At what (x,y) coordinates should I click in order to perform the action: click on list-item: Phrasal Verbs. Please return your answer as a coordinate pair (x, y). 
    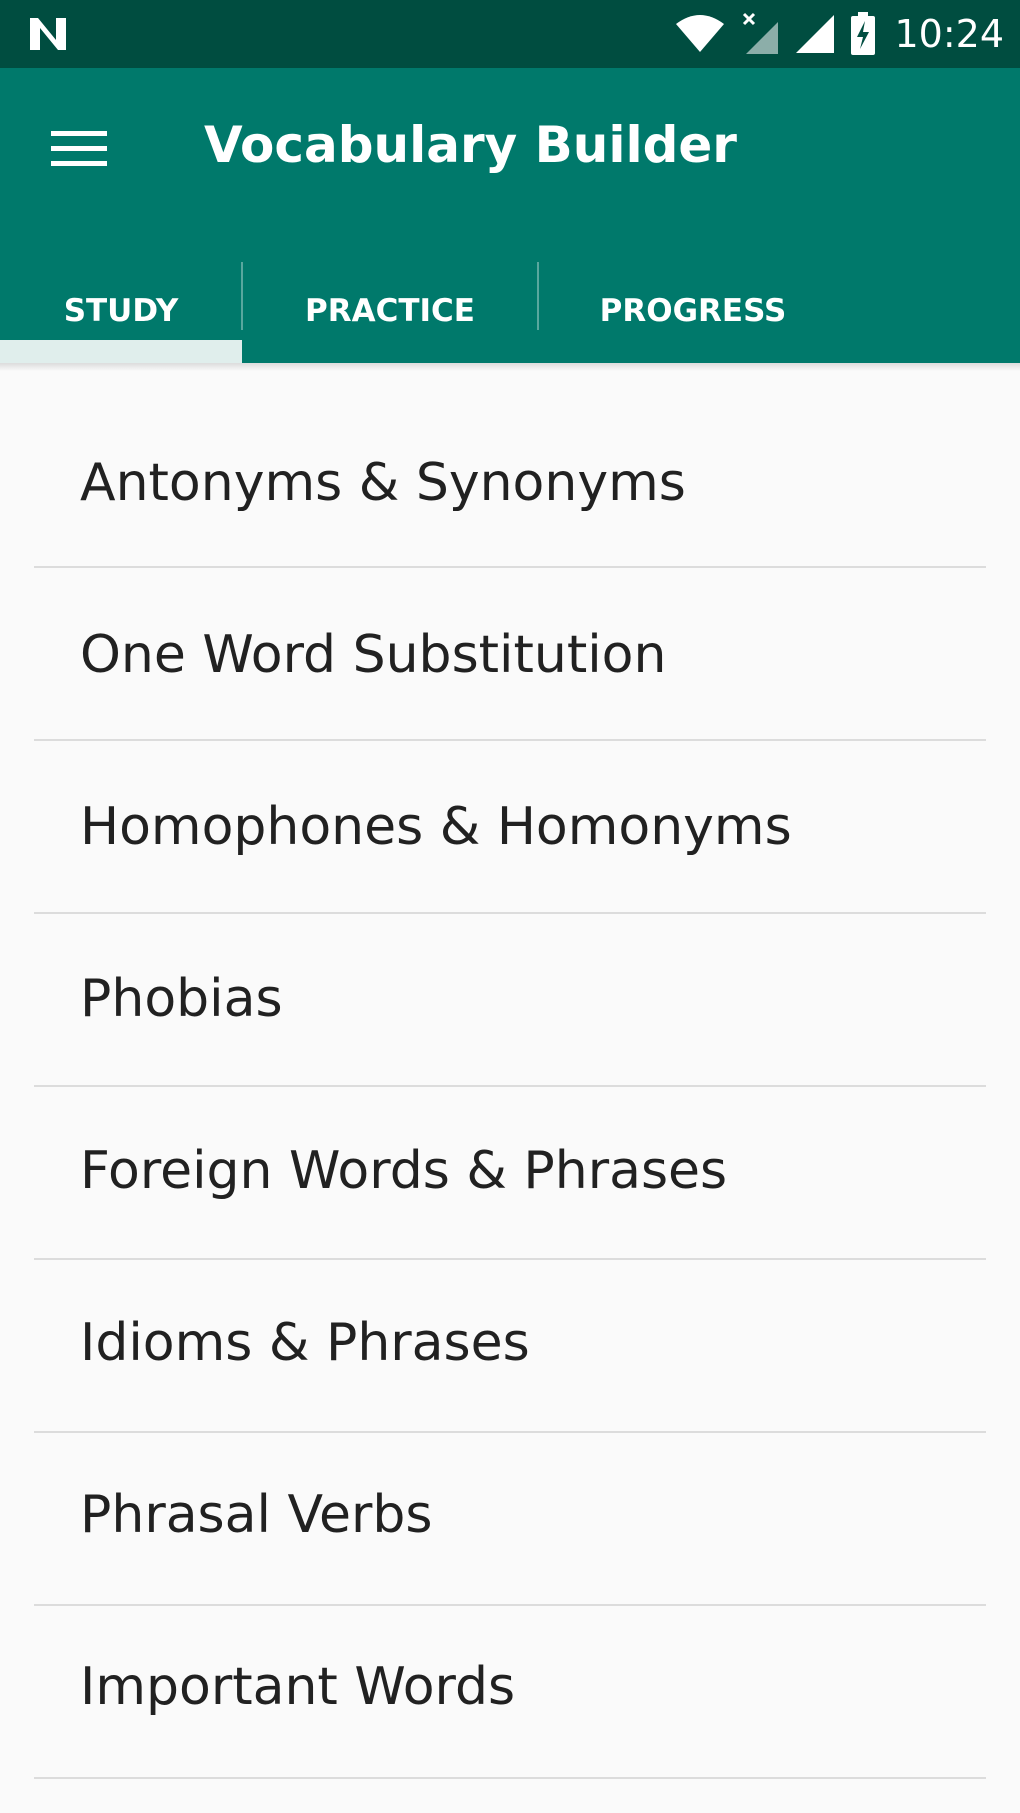
    Looking at the image, I should click on (510, 1507).